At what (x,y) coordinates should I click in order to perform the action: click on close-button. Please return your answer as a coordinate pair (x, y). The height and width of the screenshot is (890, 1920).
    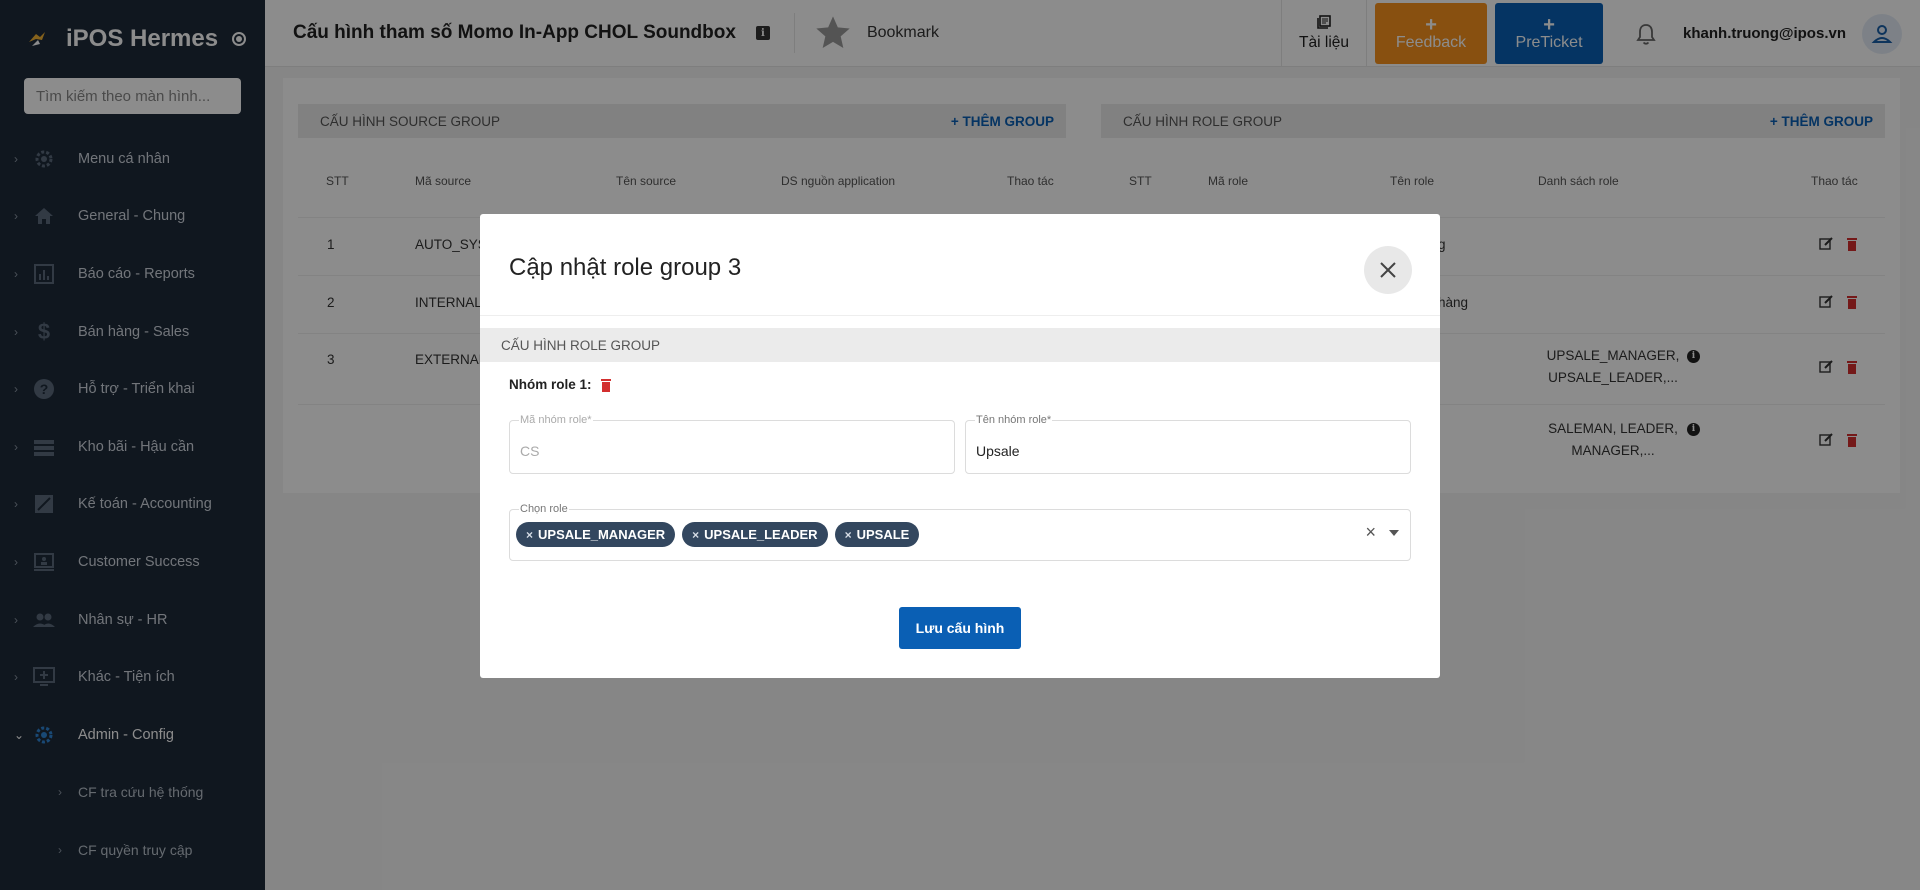
    Looking at the image, I should click on (1388, 270).